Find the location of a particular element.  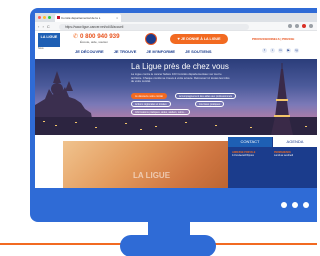

helpline-number: 0 800 940 939 is located at coordinates (100, 36).